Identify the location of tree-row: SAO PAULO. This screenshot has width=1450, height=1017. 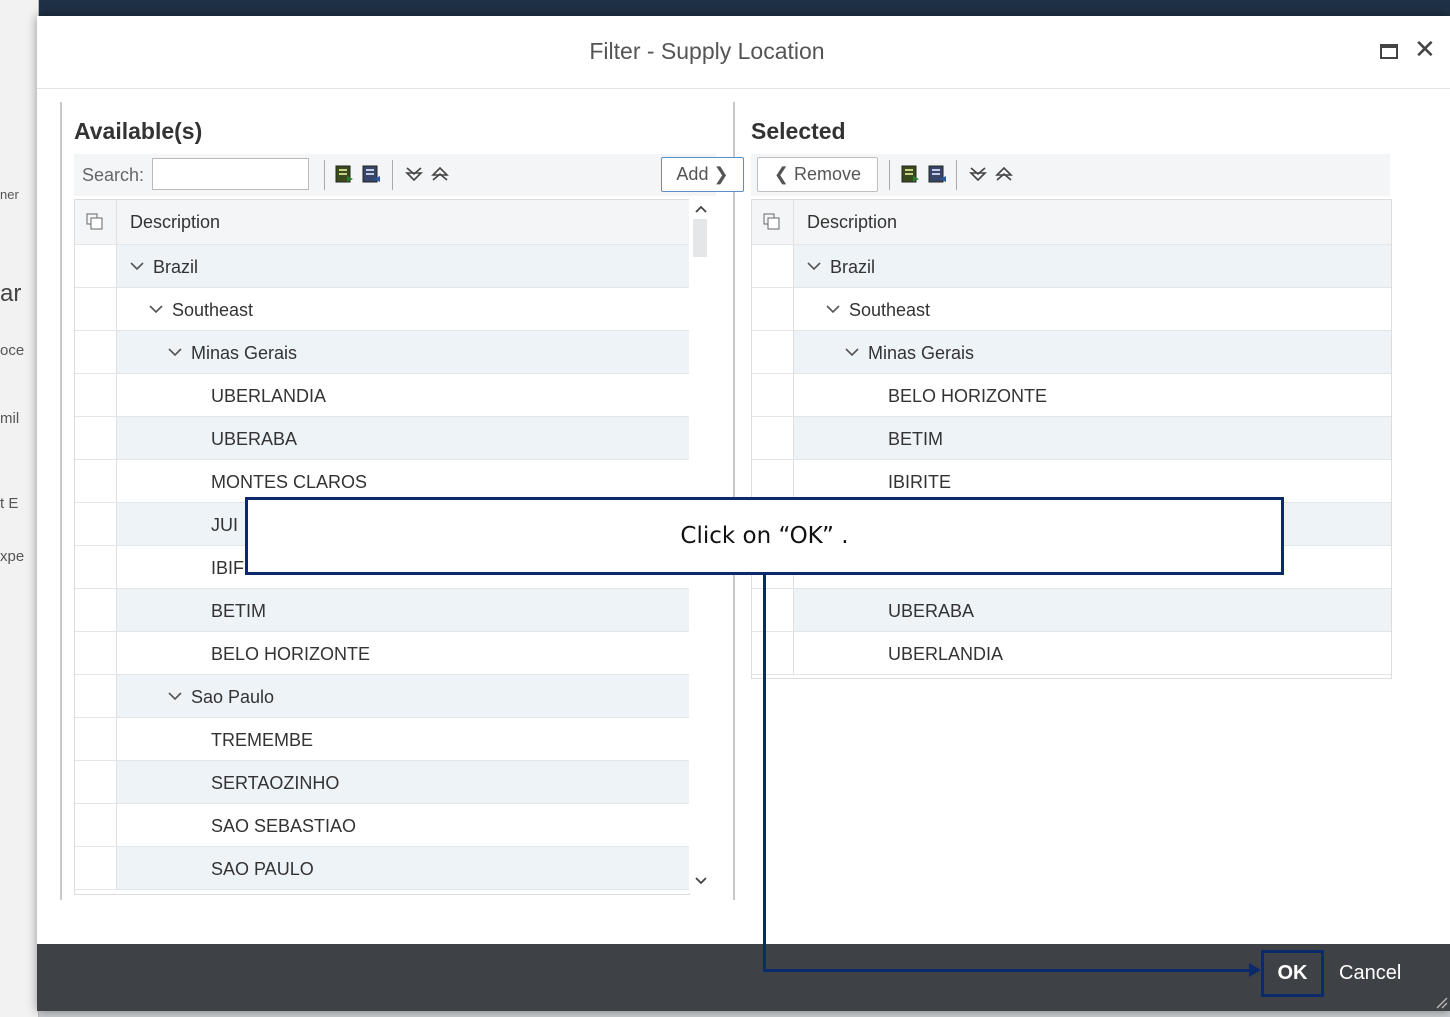
(382, 868).